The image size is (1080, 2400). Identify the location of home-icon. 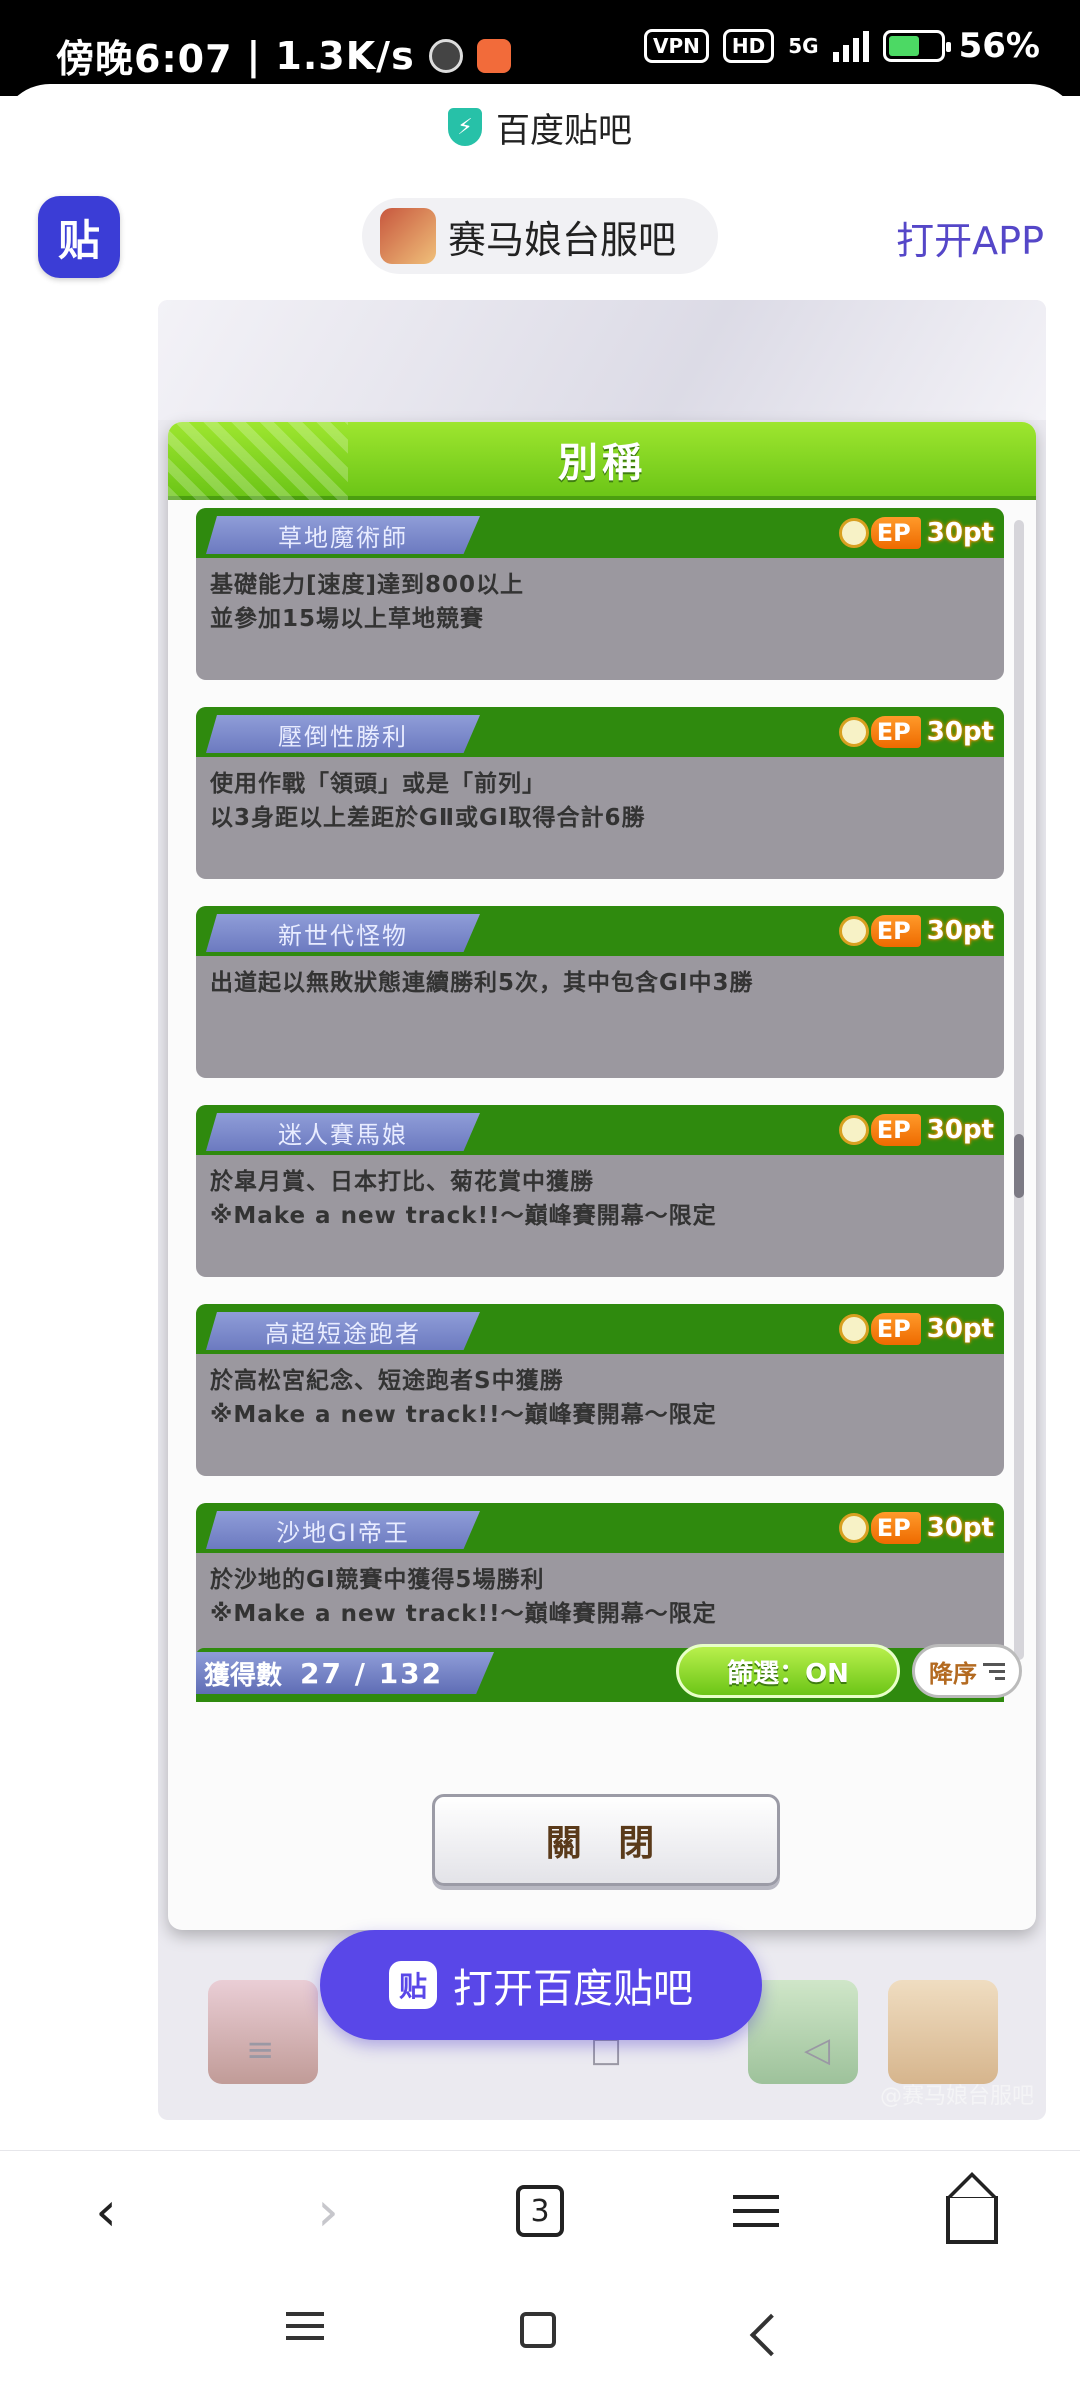
(972, 2208).